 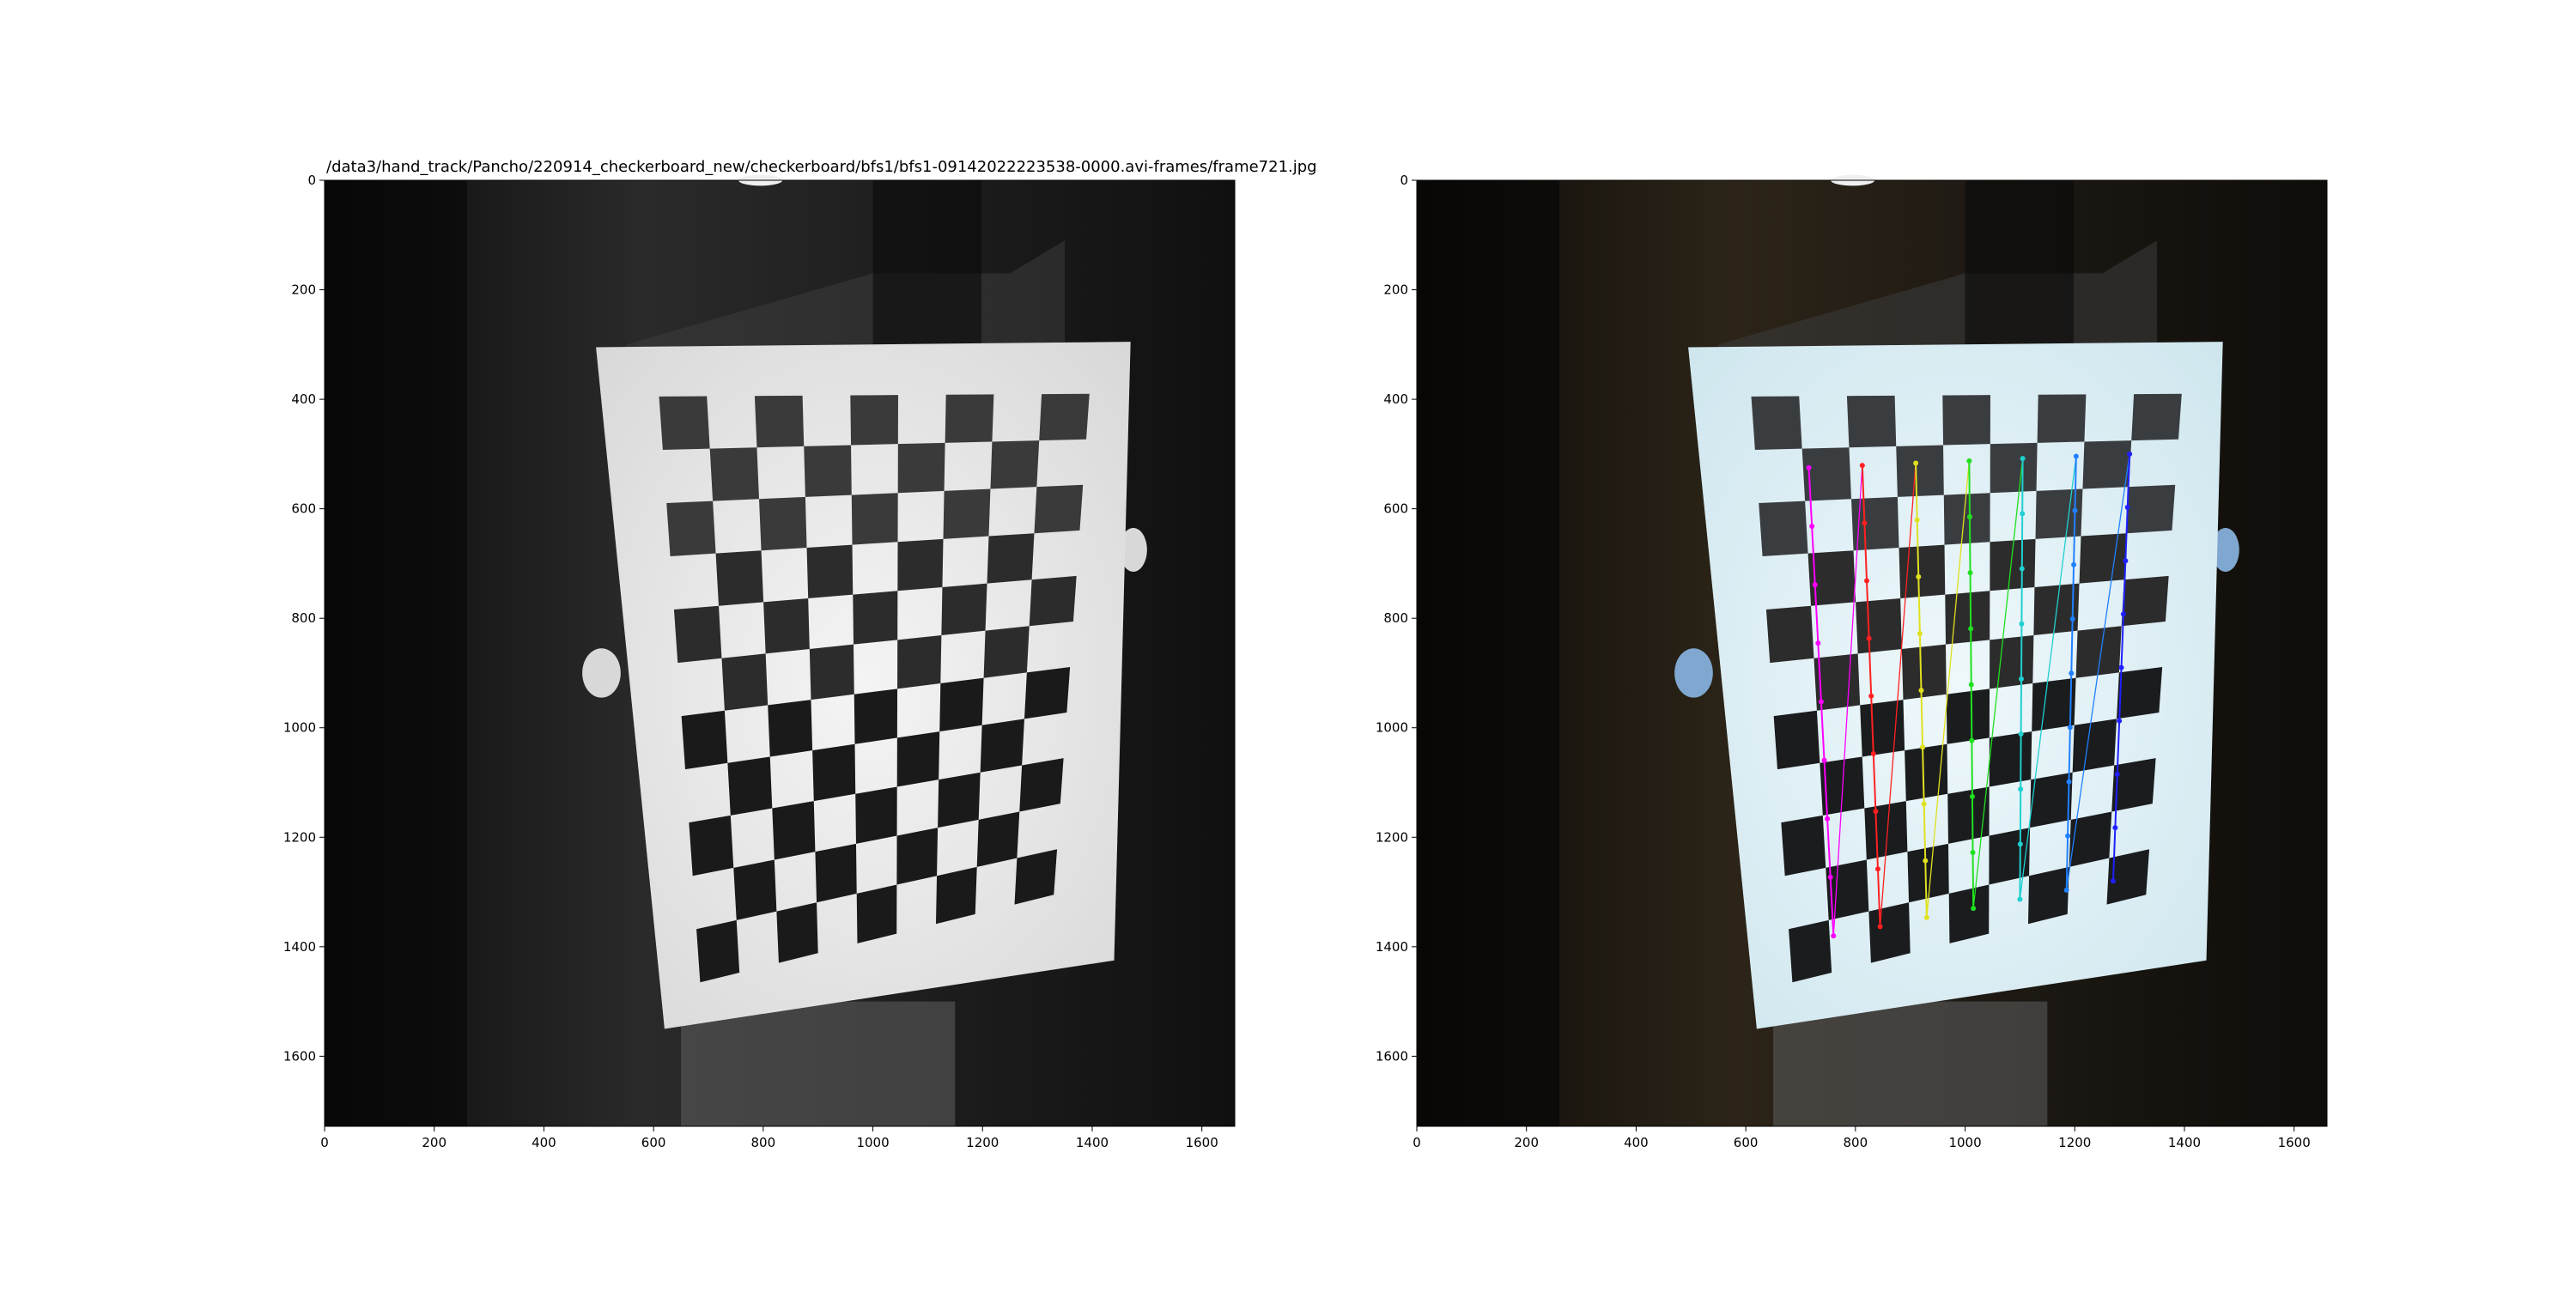 What do you see at coordinates (300, 837) in the screenshot?
I see `y-tick-label: 1200` at bounding box center [300, 837].